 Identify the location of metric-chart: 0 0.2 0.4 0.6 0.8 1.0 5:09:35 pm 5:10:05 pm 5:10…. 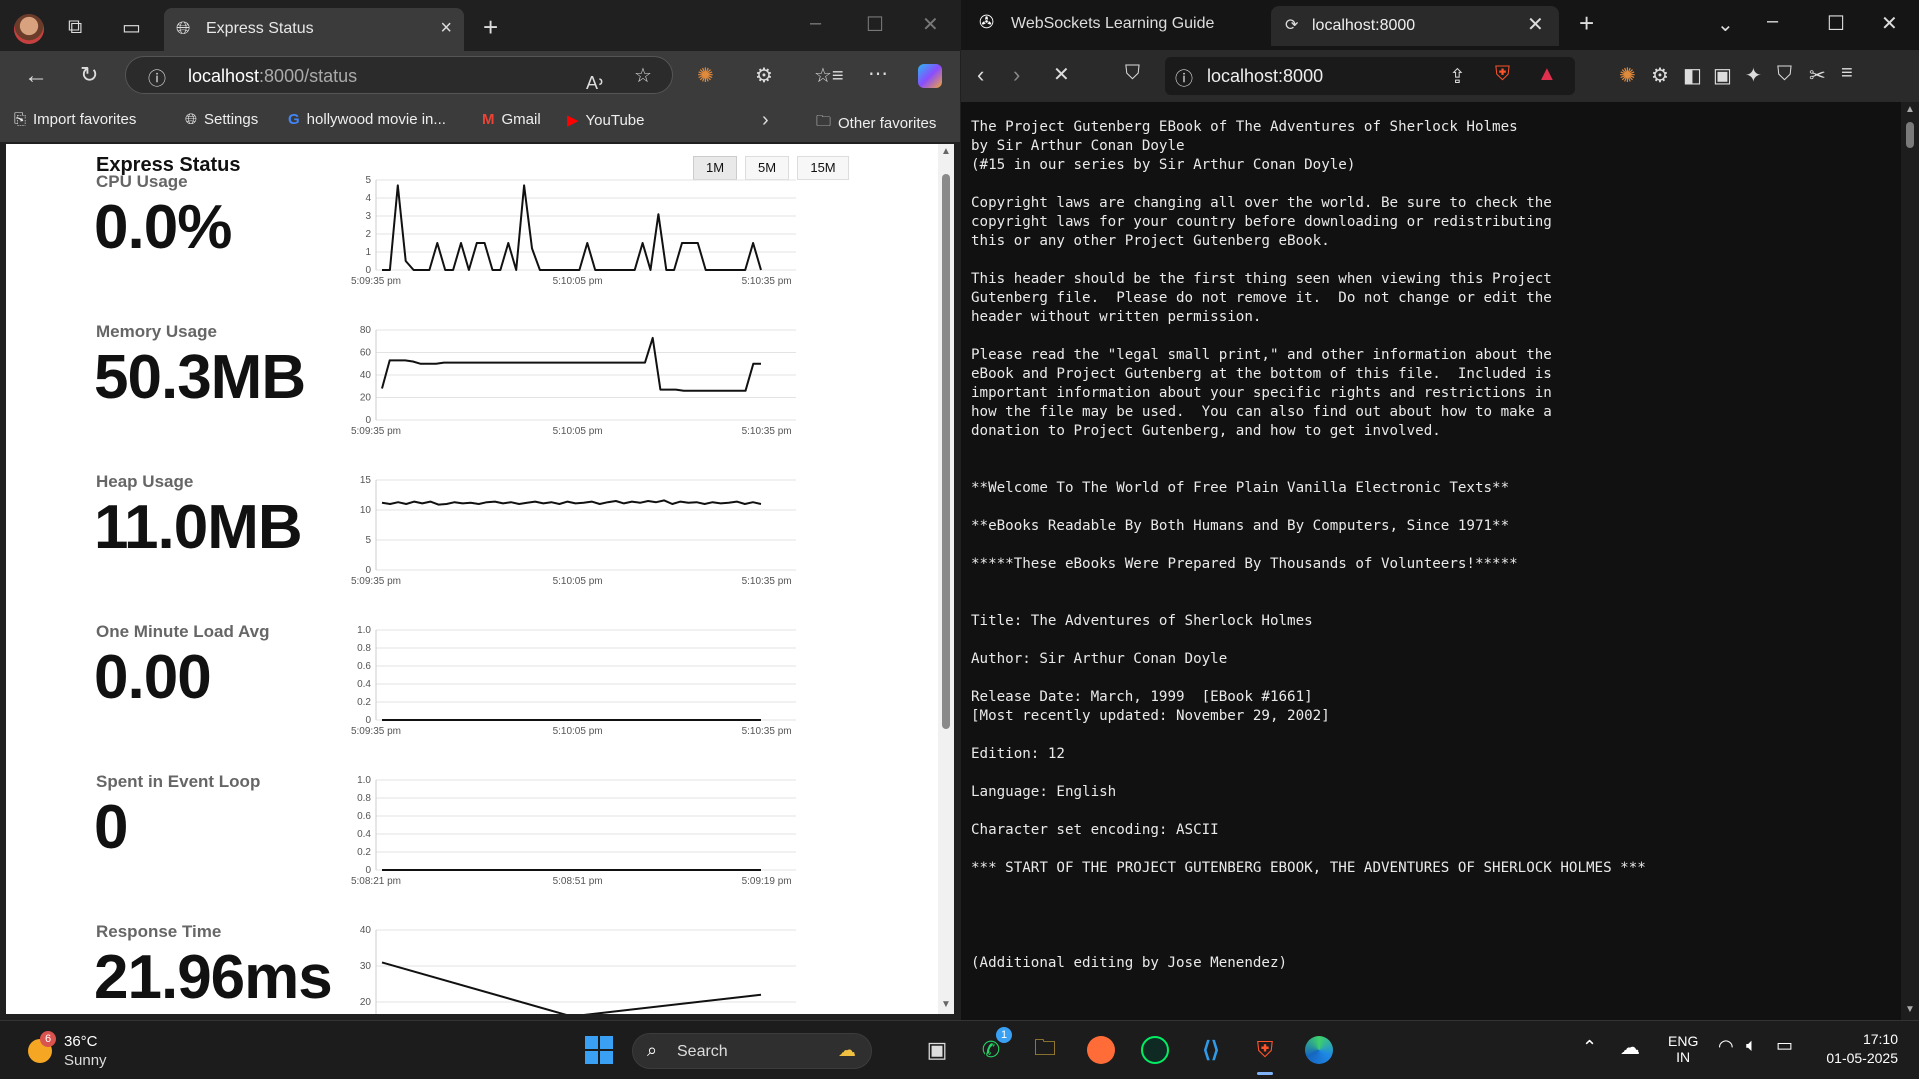
(573, 681).